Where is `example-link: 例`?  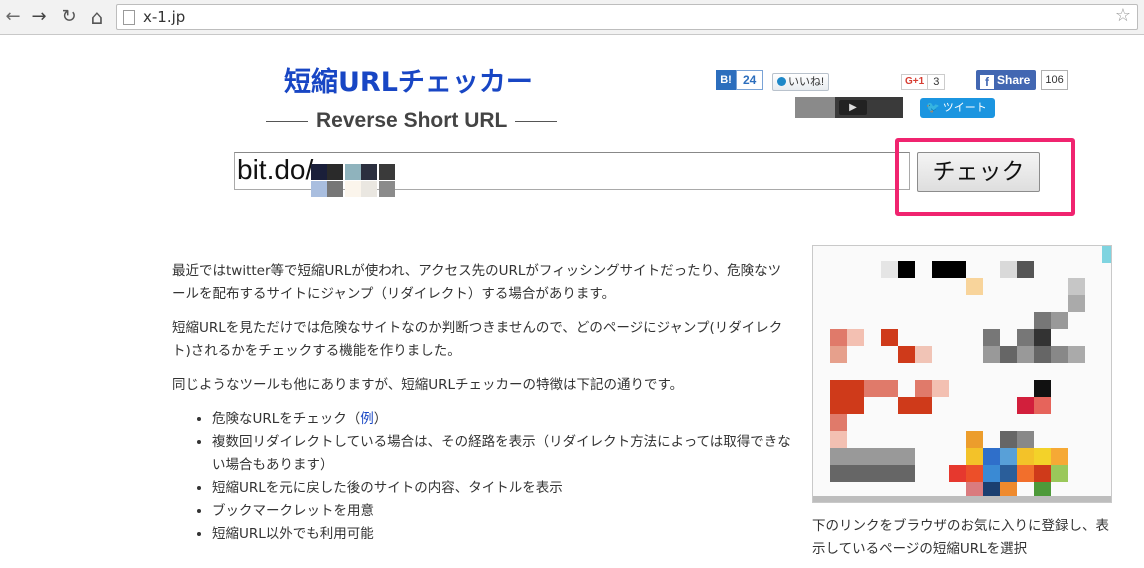 example-link: 例 is located at coordinates (367, 419).